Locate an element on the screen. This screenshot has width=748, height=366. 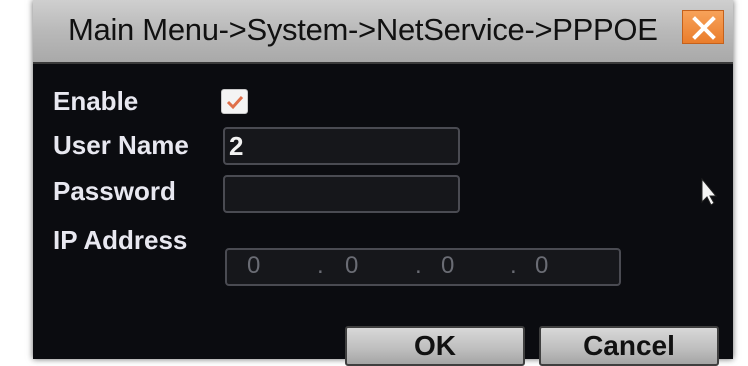
password-input is located at coordinates (341, 194).